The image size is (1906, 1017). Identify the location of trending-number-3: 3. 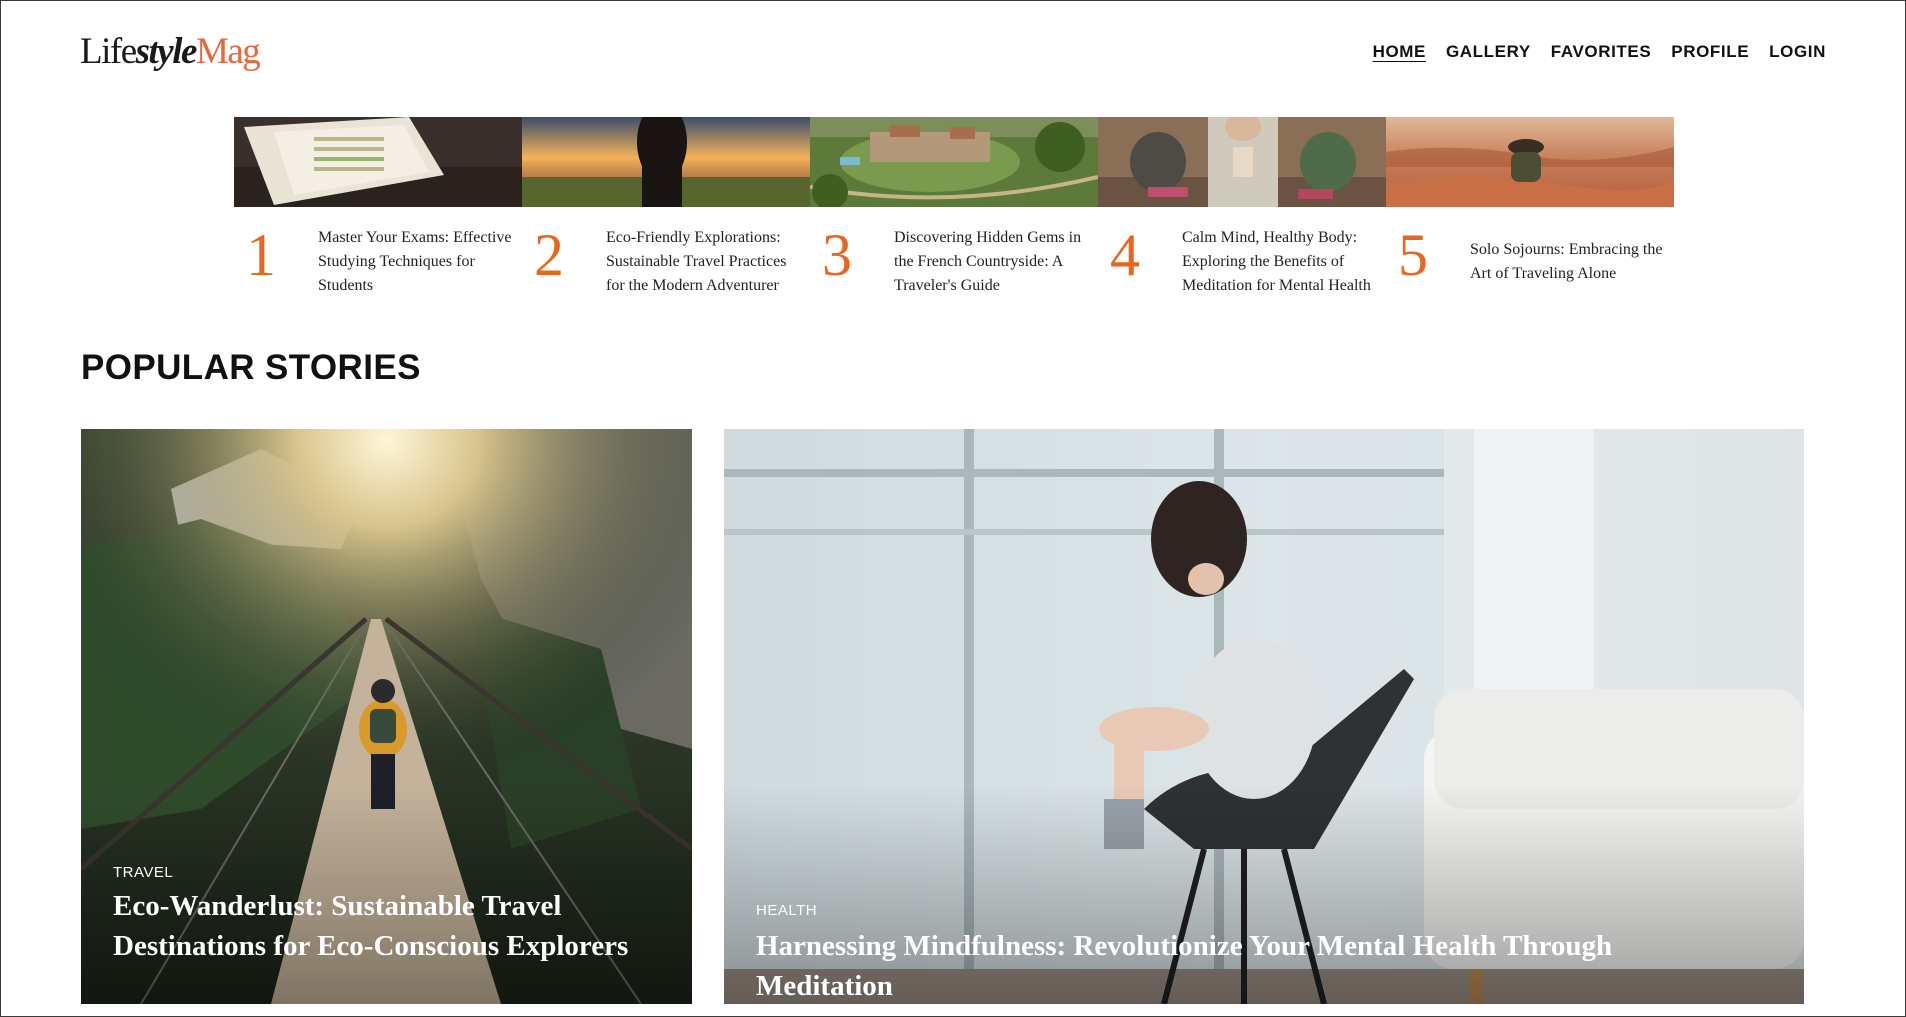
(837, 255).